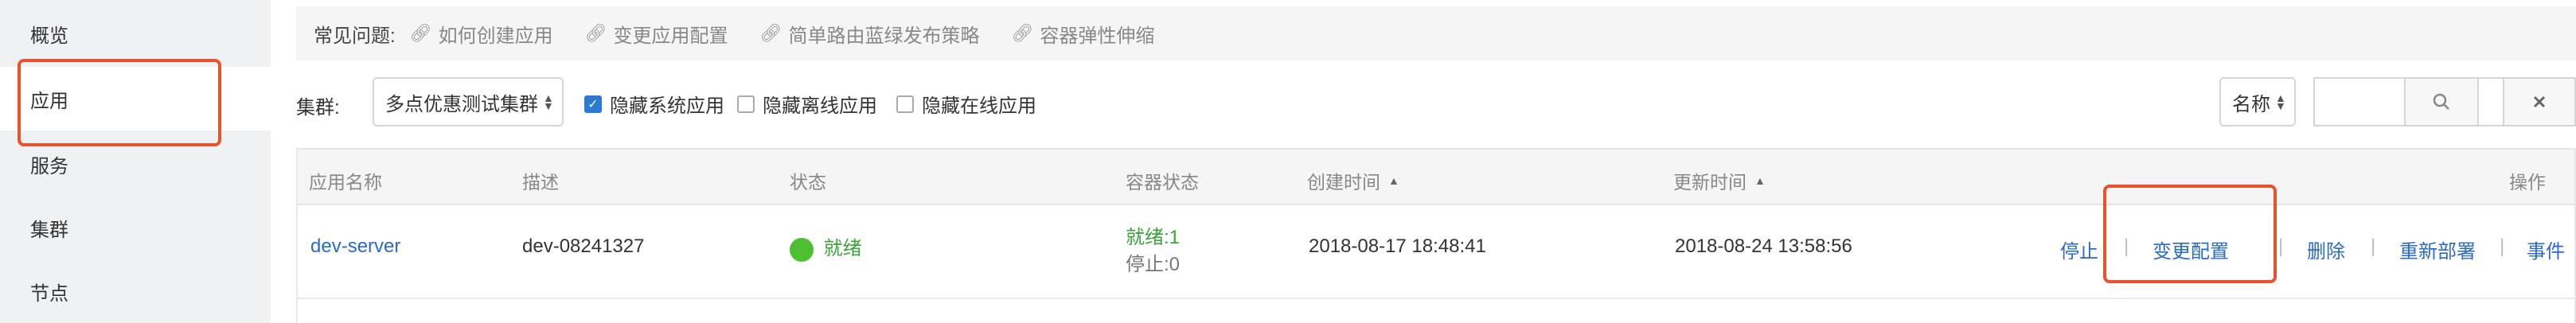  I want to click on search-icon, so click(2441, 101).